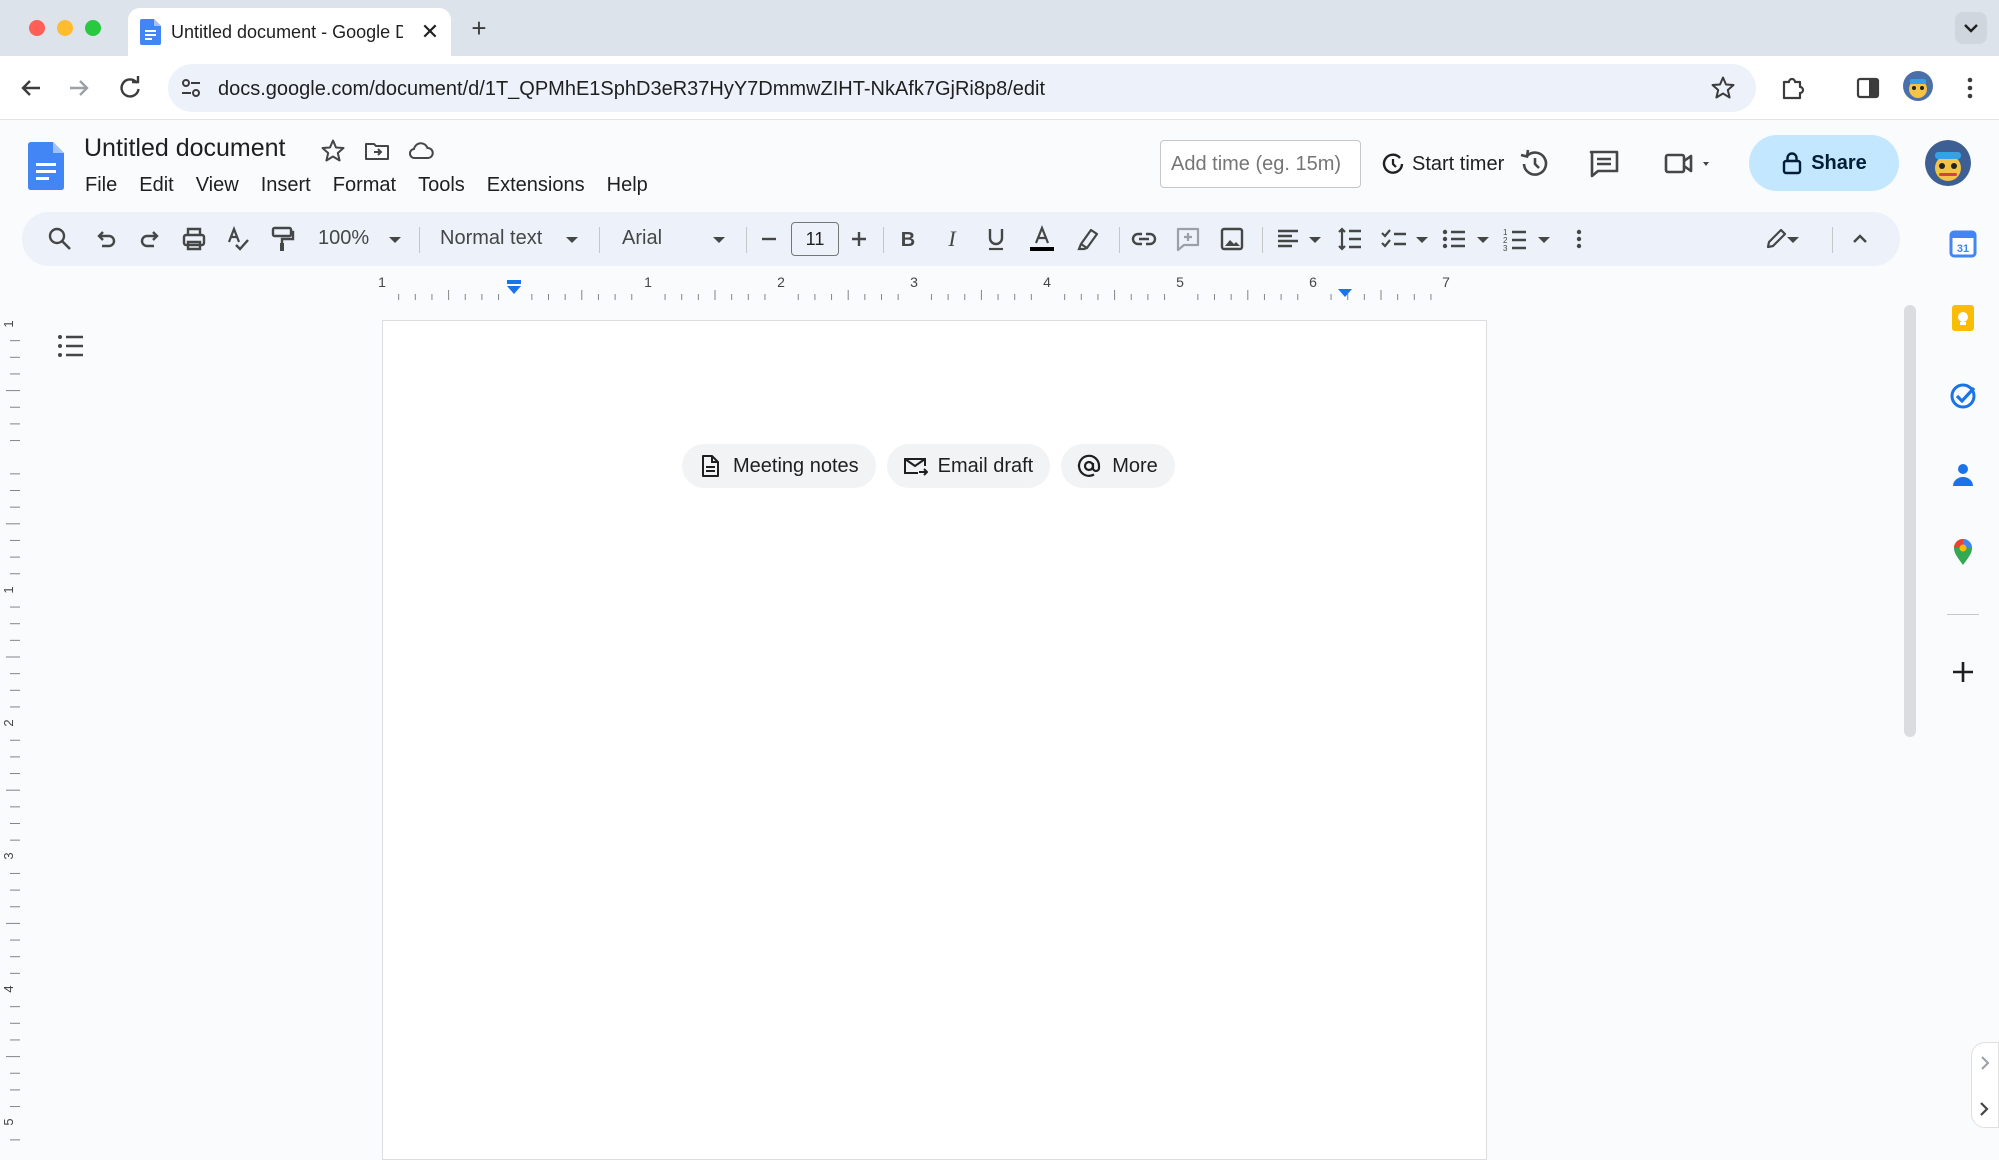 This screenshot has height=1160, width=1999. What do you see at coordinates (238, 239) in the screenshot?
I see `spelling-check-icon` at bounding box center [238, 239].